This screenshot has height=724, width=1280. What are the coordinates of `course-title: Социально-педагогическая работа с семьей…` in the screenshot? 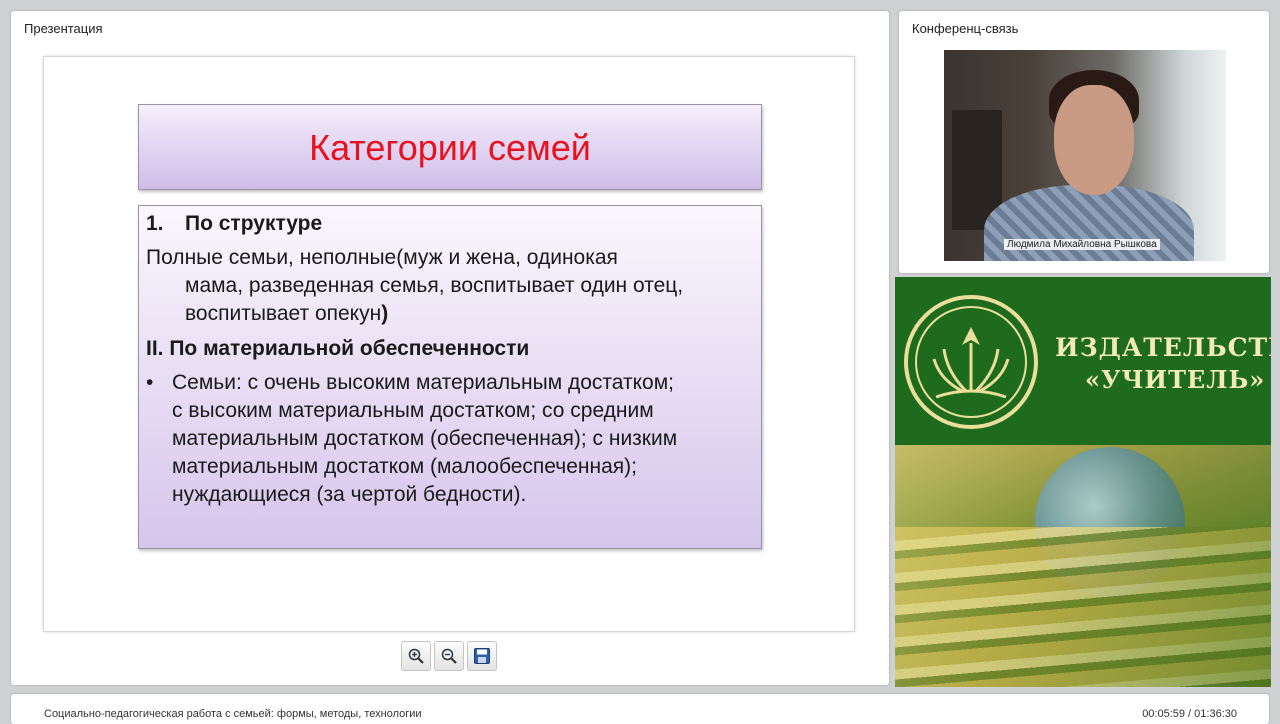 It's located at (233, 714).